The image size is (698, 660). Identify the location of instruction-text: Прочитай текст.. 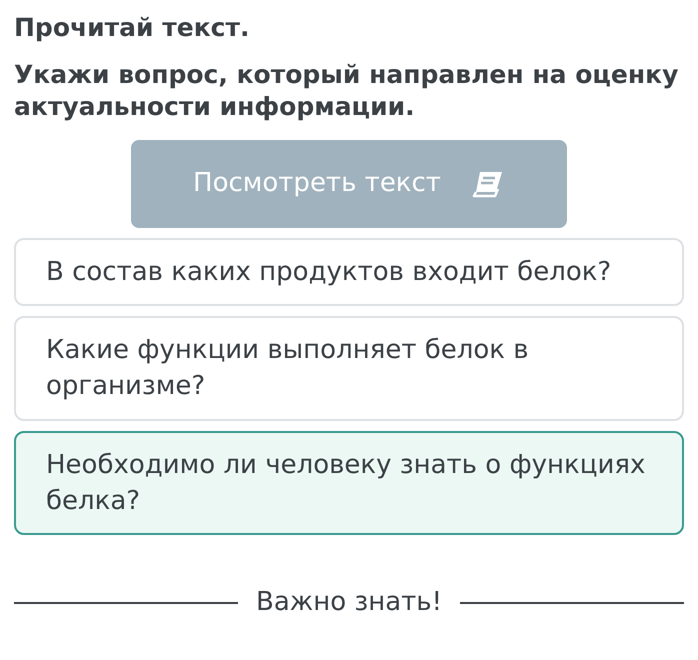
(132, 28).